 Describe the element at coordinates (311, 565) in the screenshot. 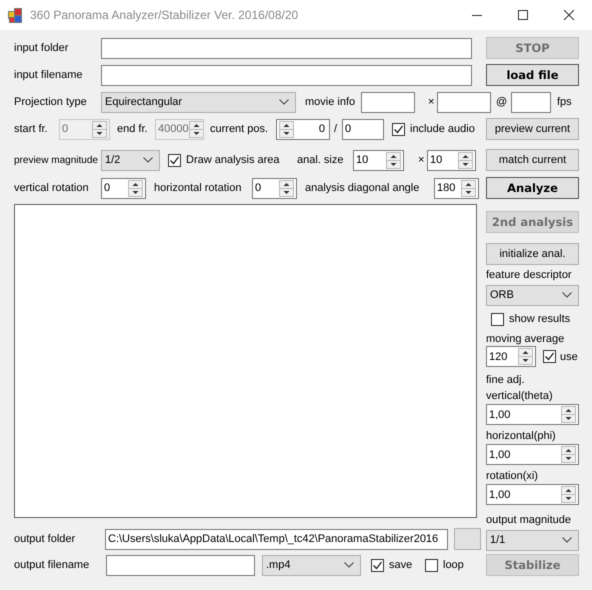

I see `dropdown: .mp4` at that location.